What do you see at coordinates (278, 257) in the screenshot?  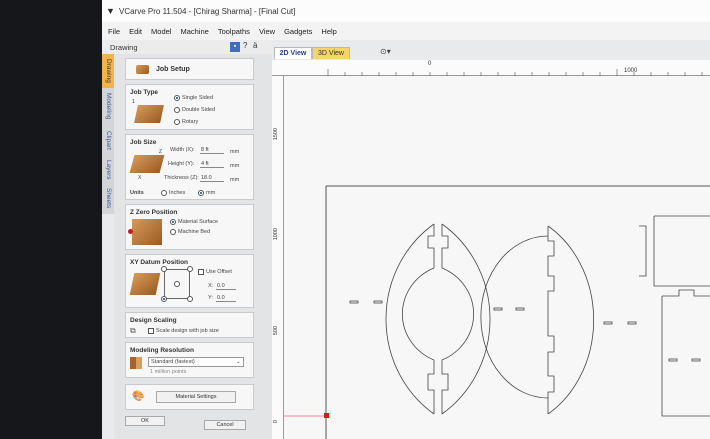 I see `ruler-left: 1500 1000 500 0` at bounding box center [278, 257].